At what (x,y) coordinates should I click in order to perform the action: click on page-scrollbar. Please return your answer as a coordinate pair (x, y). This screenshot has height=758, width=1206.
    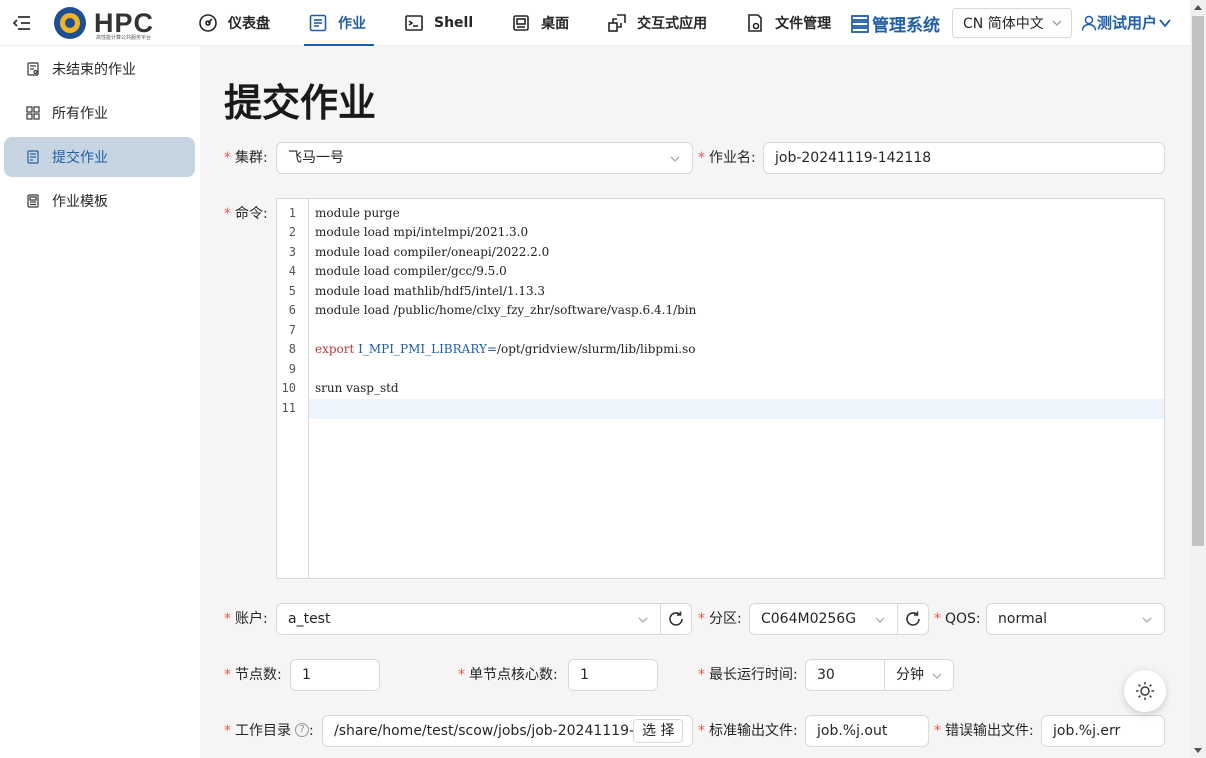
    Looking at the image, I should click on (1198, 379).